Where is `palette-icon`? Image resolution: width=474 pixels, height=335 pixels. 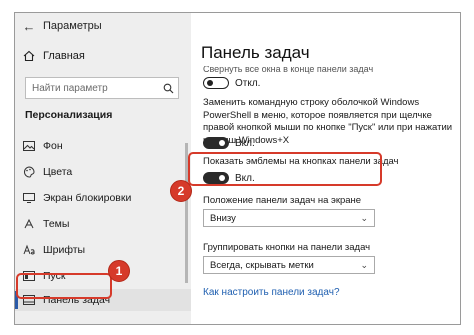 palette-icon is located at coordinates (29, 172).